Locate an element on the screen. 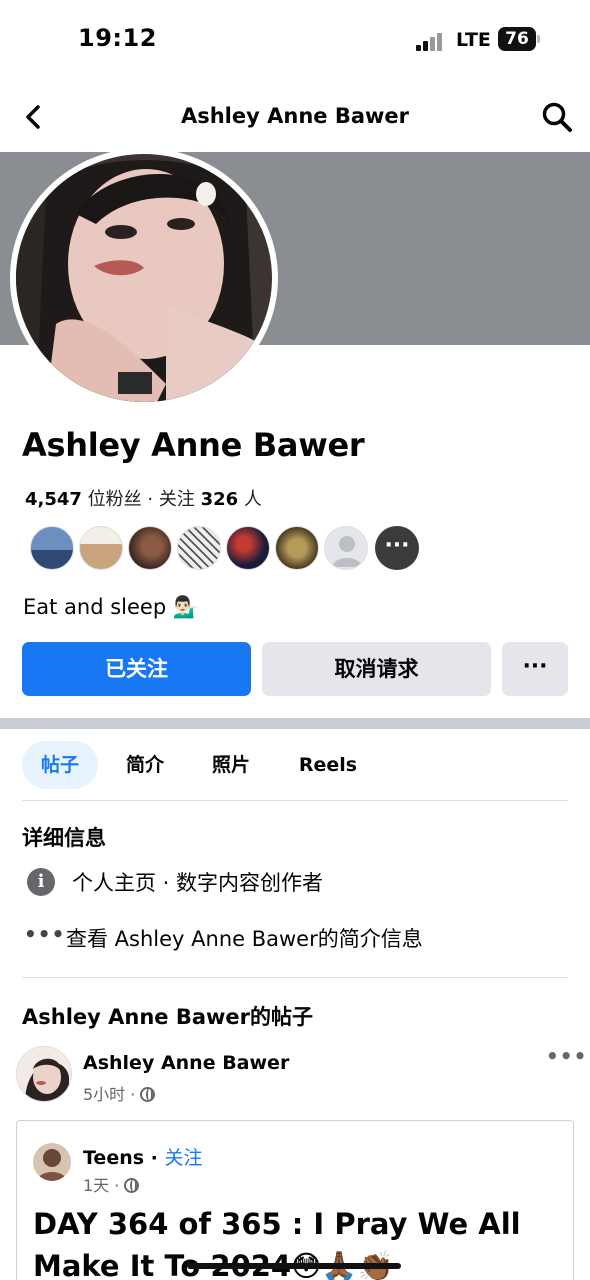 The image size is (590, 1280). post-author-name: Ashley Anne Bawer is located at coordinates (186, 1063).